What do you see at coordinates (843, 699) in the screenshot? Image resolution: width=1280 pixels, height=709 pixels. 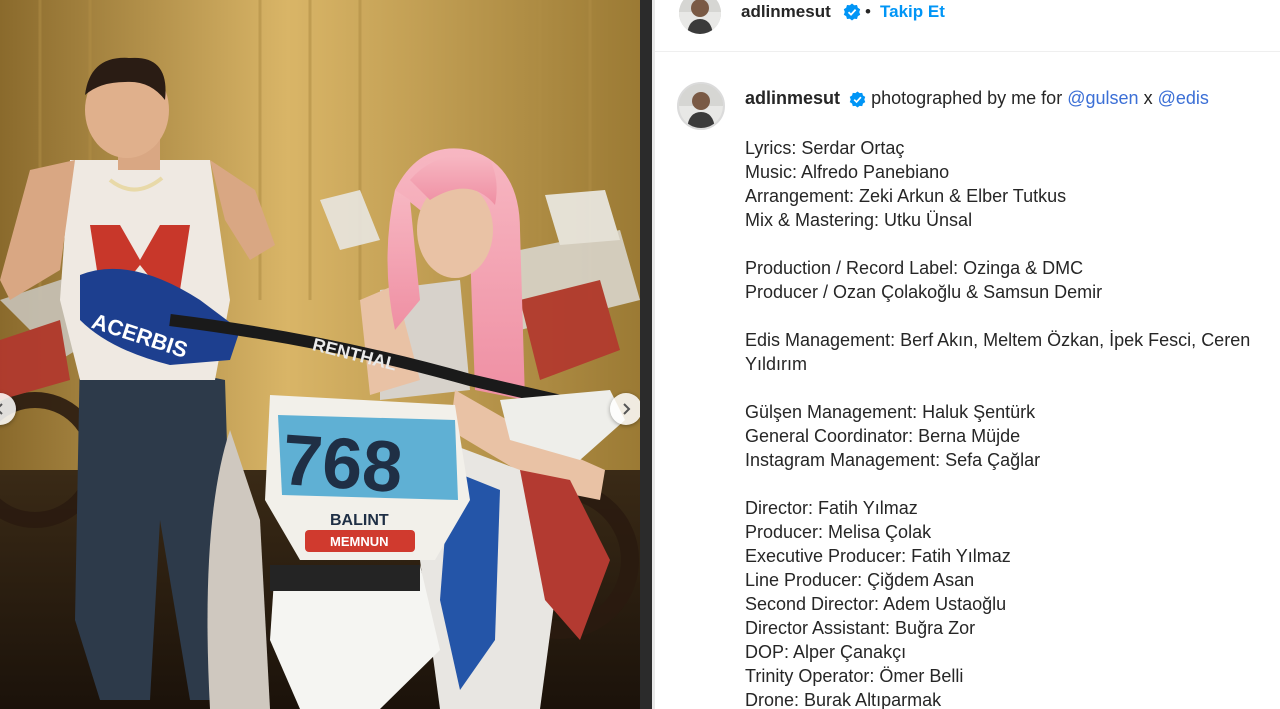 I see `caption-line: Drone: Burak Altıparmak` at bounding box center [843, 699].